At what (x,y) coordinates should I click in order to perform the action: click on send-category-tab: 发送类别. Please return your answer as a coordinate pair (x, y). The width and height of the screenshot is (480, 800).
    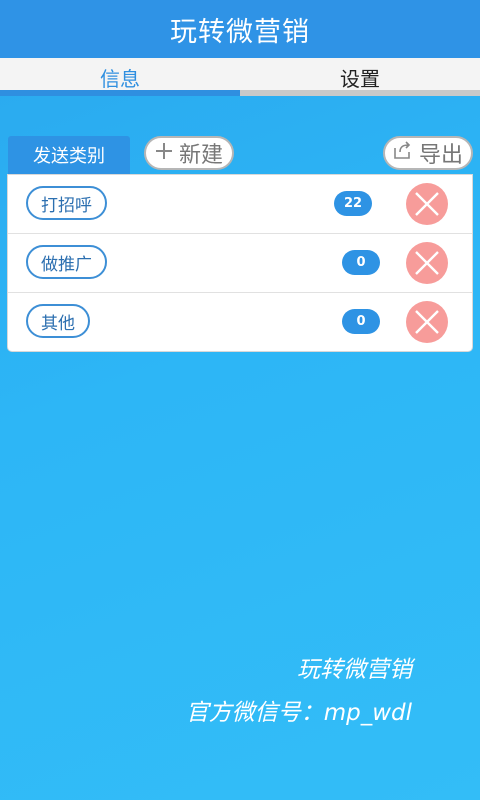
    Looking at the image, I should click on (69, 155).